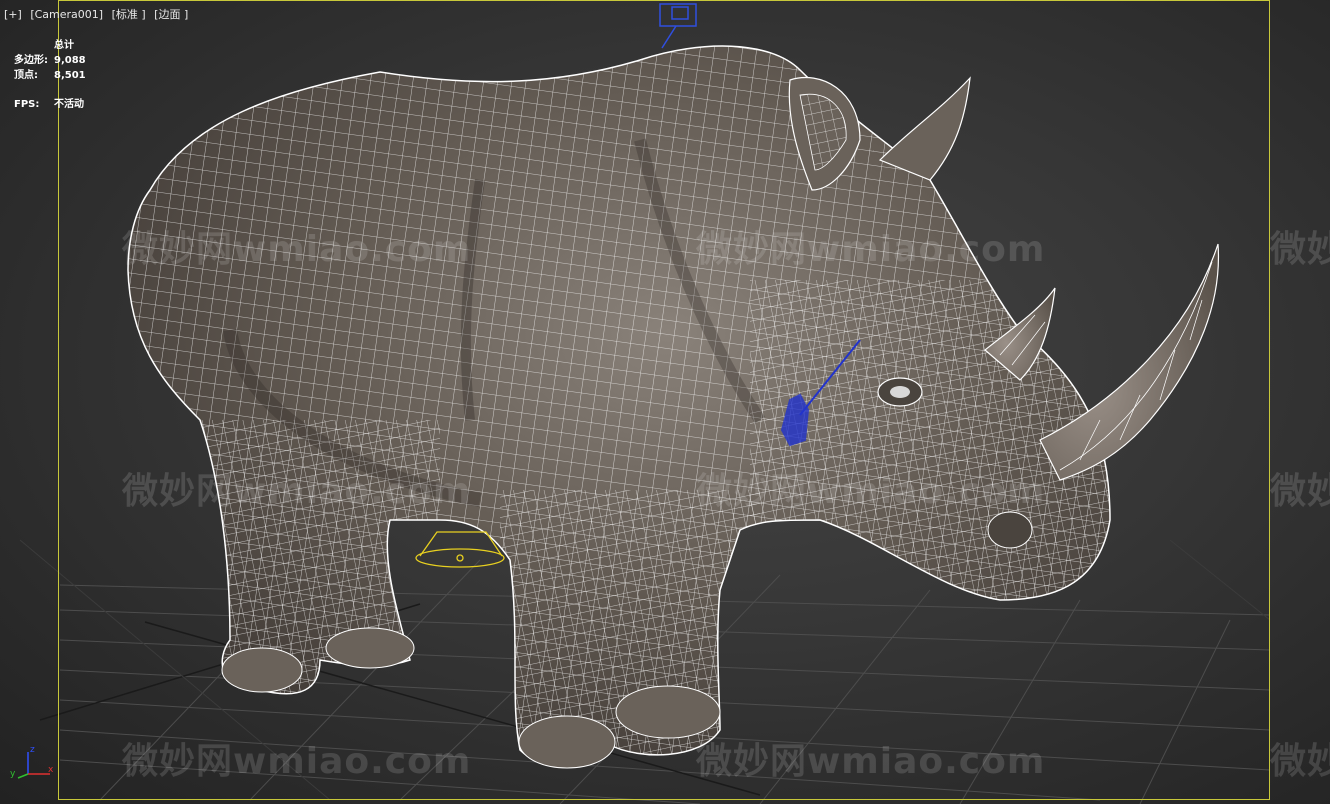  I want to click on statistics-overlay: 总计 多边形: 9,088 顶点: 8,501 FPS: 不活动, so click(64, 75).